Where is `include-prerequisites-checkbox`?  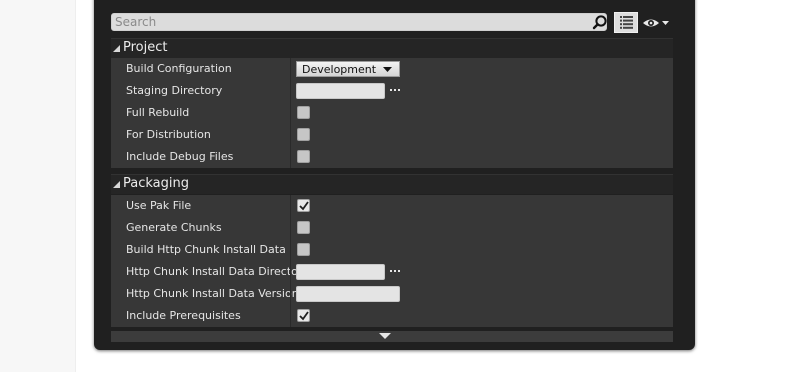
include-prerequisites-checkbox is located at coordinates (303, 315).